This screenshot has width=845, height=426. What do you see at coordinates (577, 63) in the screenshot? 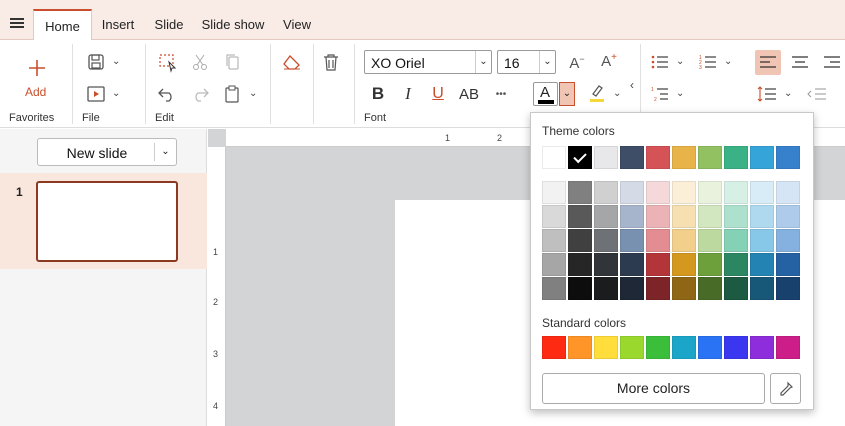
I see `decrease-font-size-icon: A −` at bounding box center [577, 63].